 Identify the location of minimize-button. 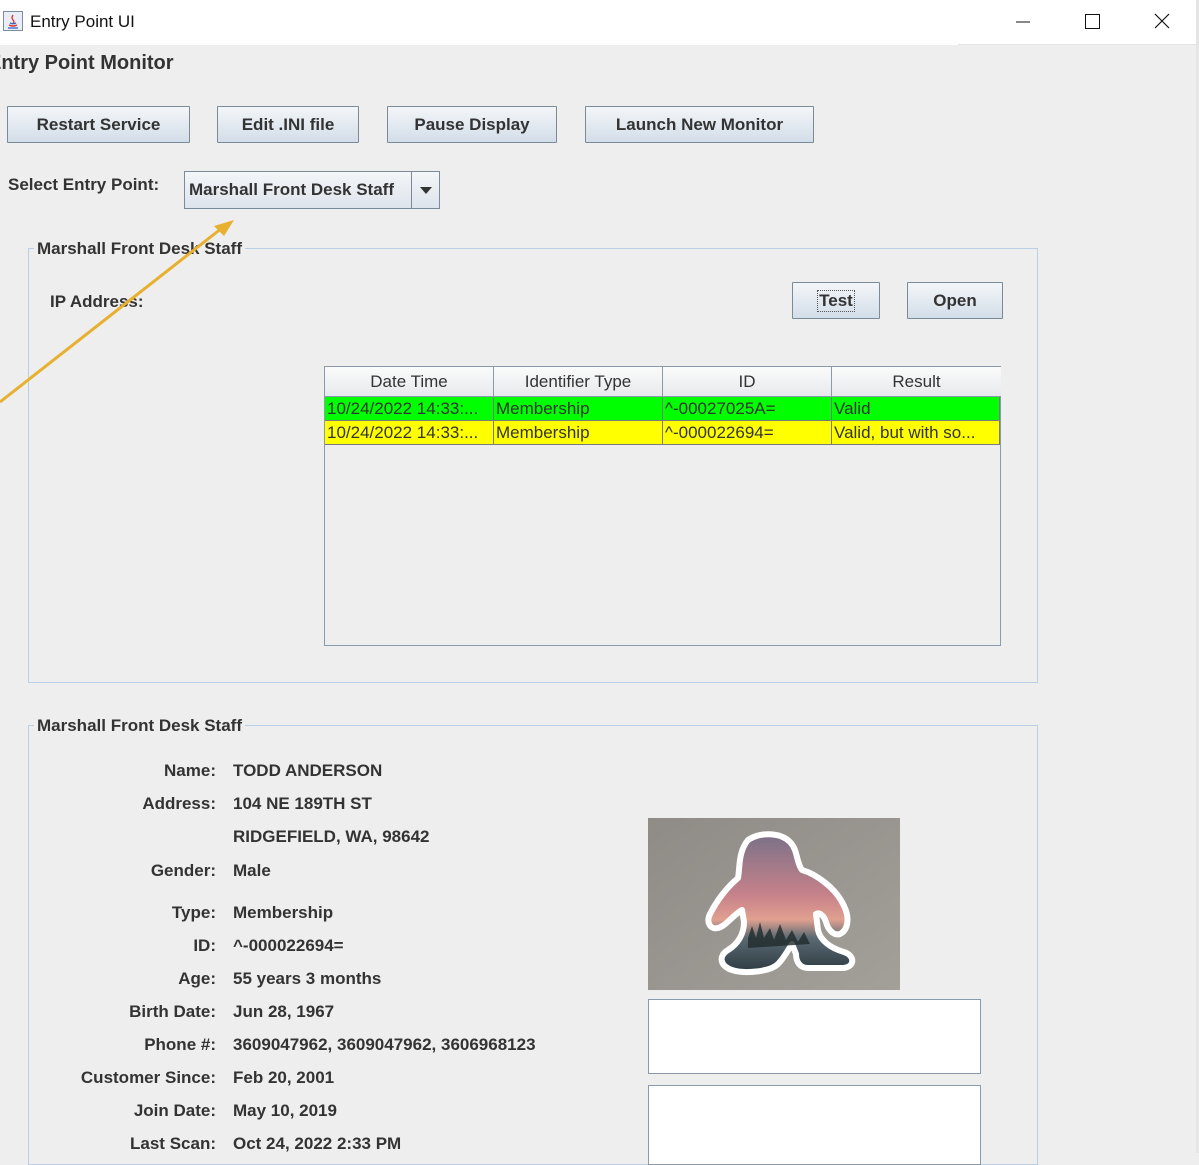
(1022, 22).